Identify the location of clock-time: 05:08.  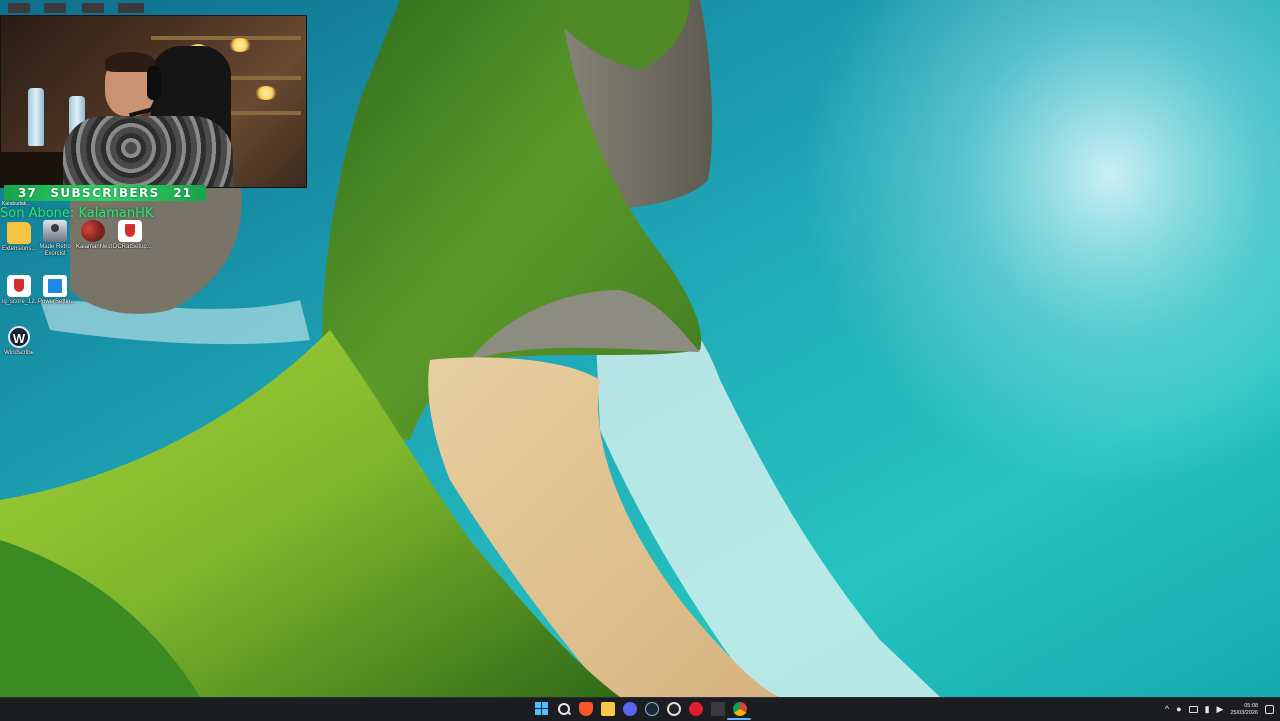
(1251, 705).